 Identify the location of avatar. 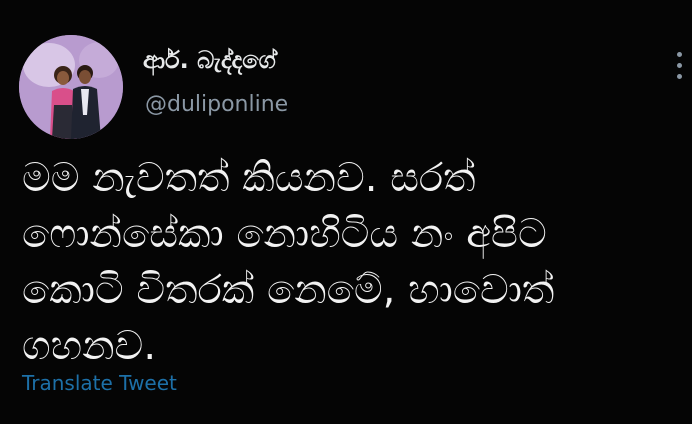
(71, 87).